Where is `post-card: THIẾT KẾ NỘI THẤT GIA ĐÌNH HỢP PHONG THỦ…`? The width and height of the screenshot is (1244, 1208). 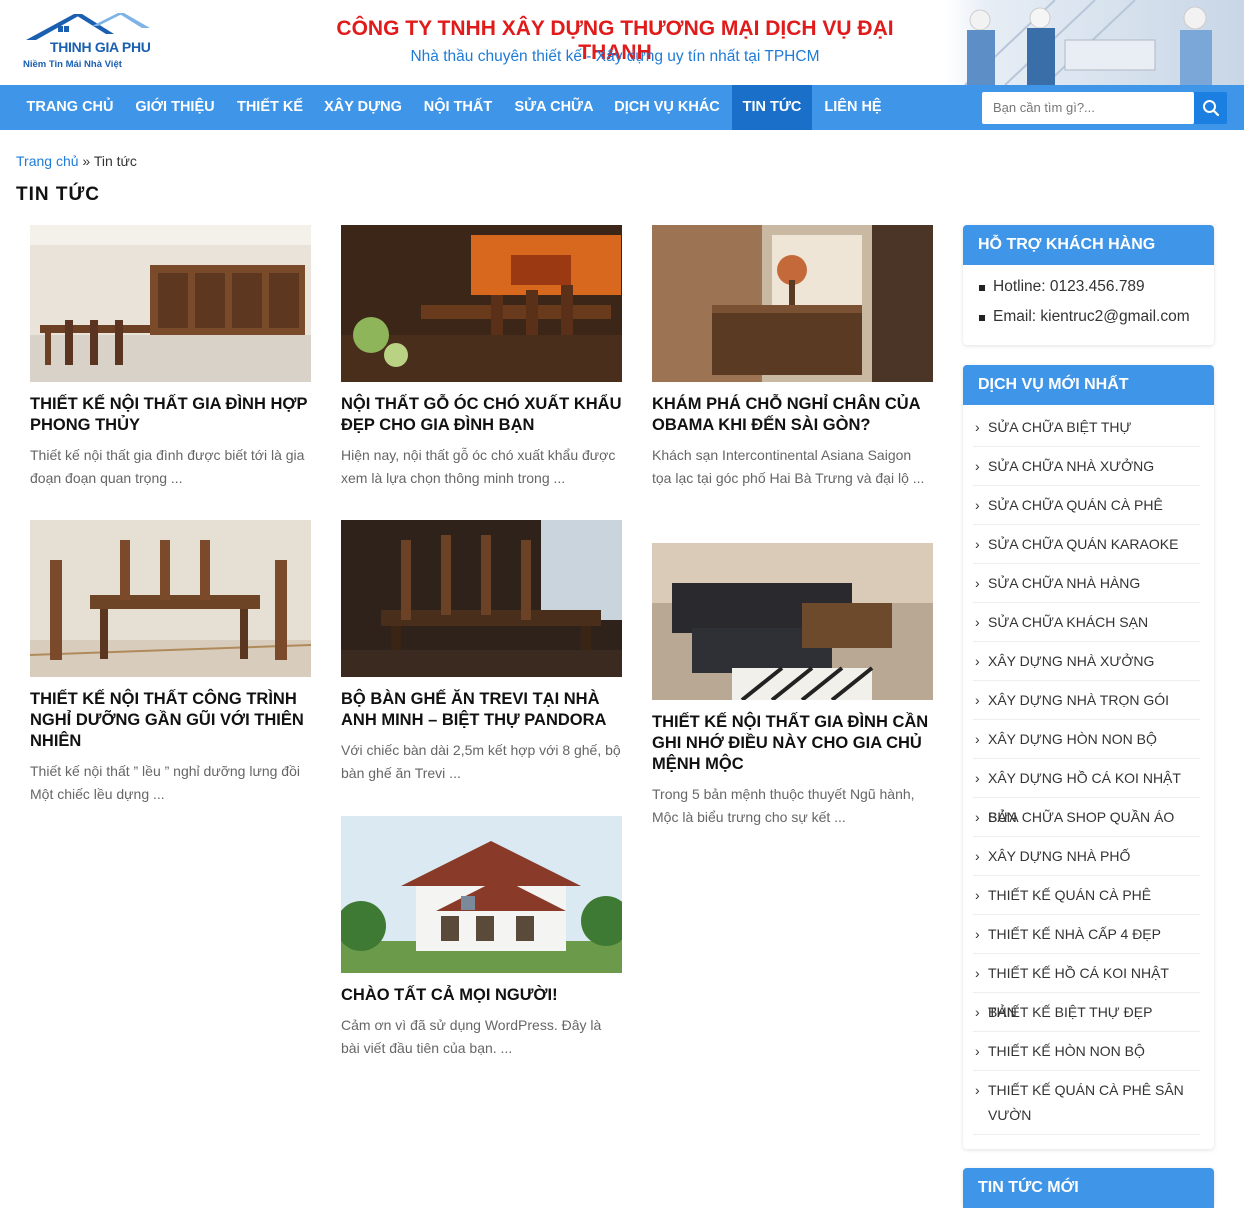 post-card: THIẾT KẾ NỘI THẤT GIA ĐÌNH HỢP PHONG THỦ… is located at coordinates (170, 357).